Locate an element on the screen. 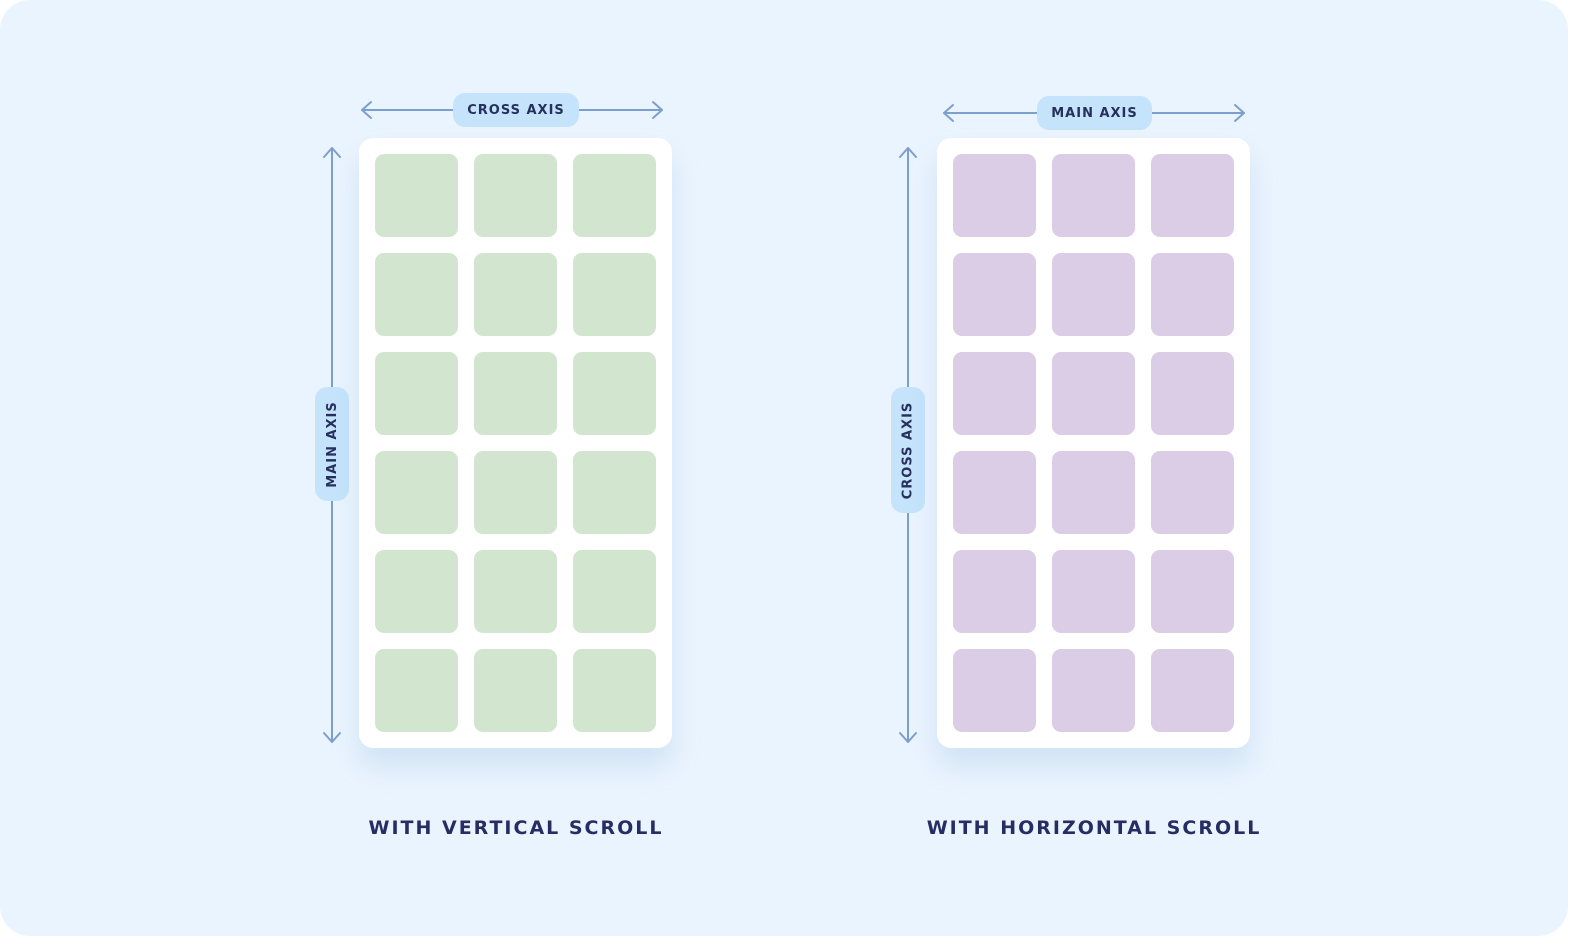 This screenshot has height=948, width=1588. diagram-caption: WITH VERTICAL SCROLL is located at coordinates (516, 828).